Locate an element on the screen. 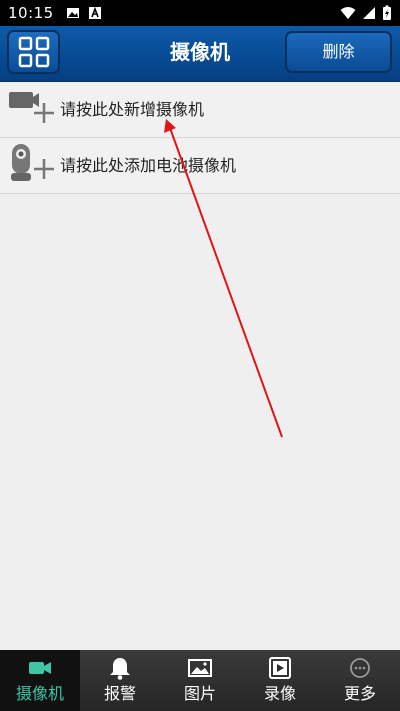 This screenshot has width=400, height=711. bell-icon is located at coordinates (120, 669).